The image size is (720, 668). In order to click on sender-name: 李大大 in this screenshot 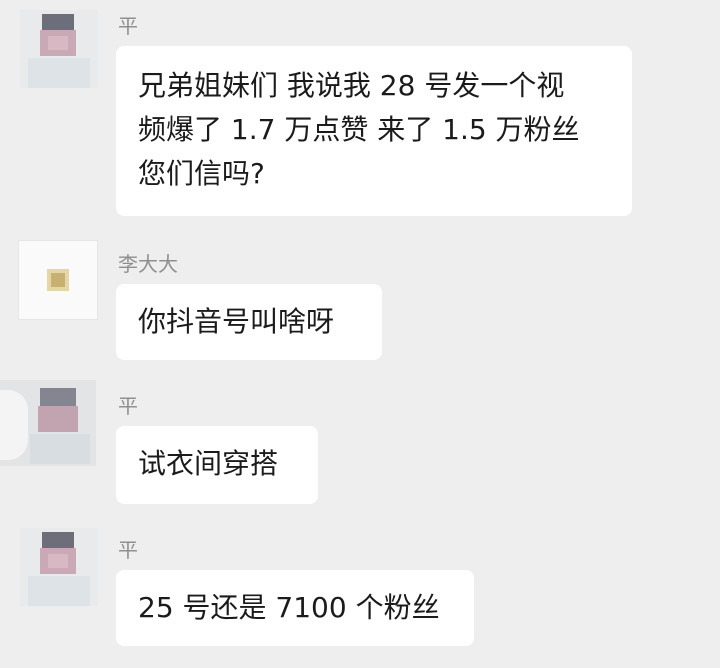, I will do `click(148, 264)`.